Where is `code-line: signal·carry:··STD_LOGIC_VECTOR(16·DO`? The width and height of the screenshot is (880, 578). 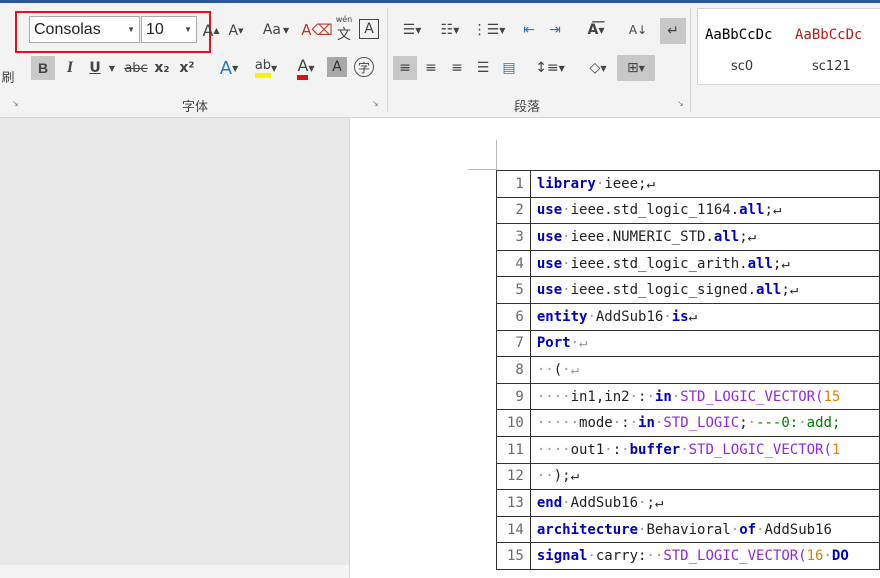
code-line: signal·carry:··STD_LOGIC_VECTOR(16·DO is located at coordinates (704, 556).